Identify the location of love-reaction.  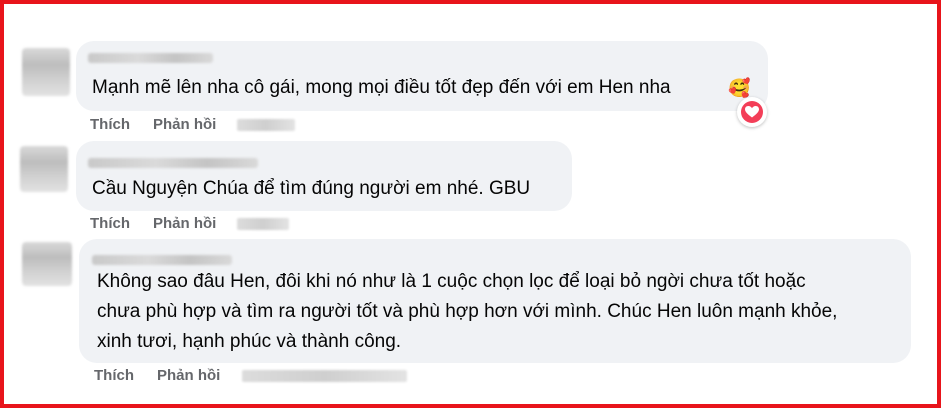
(752, 112).